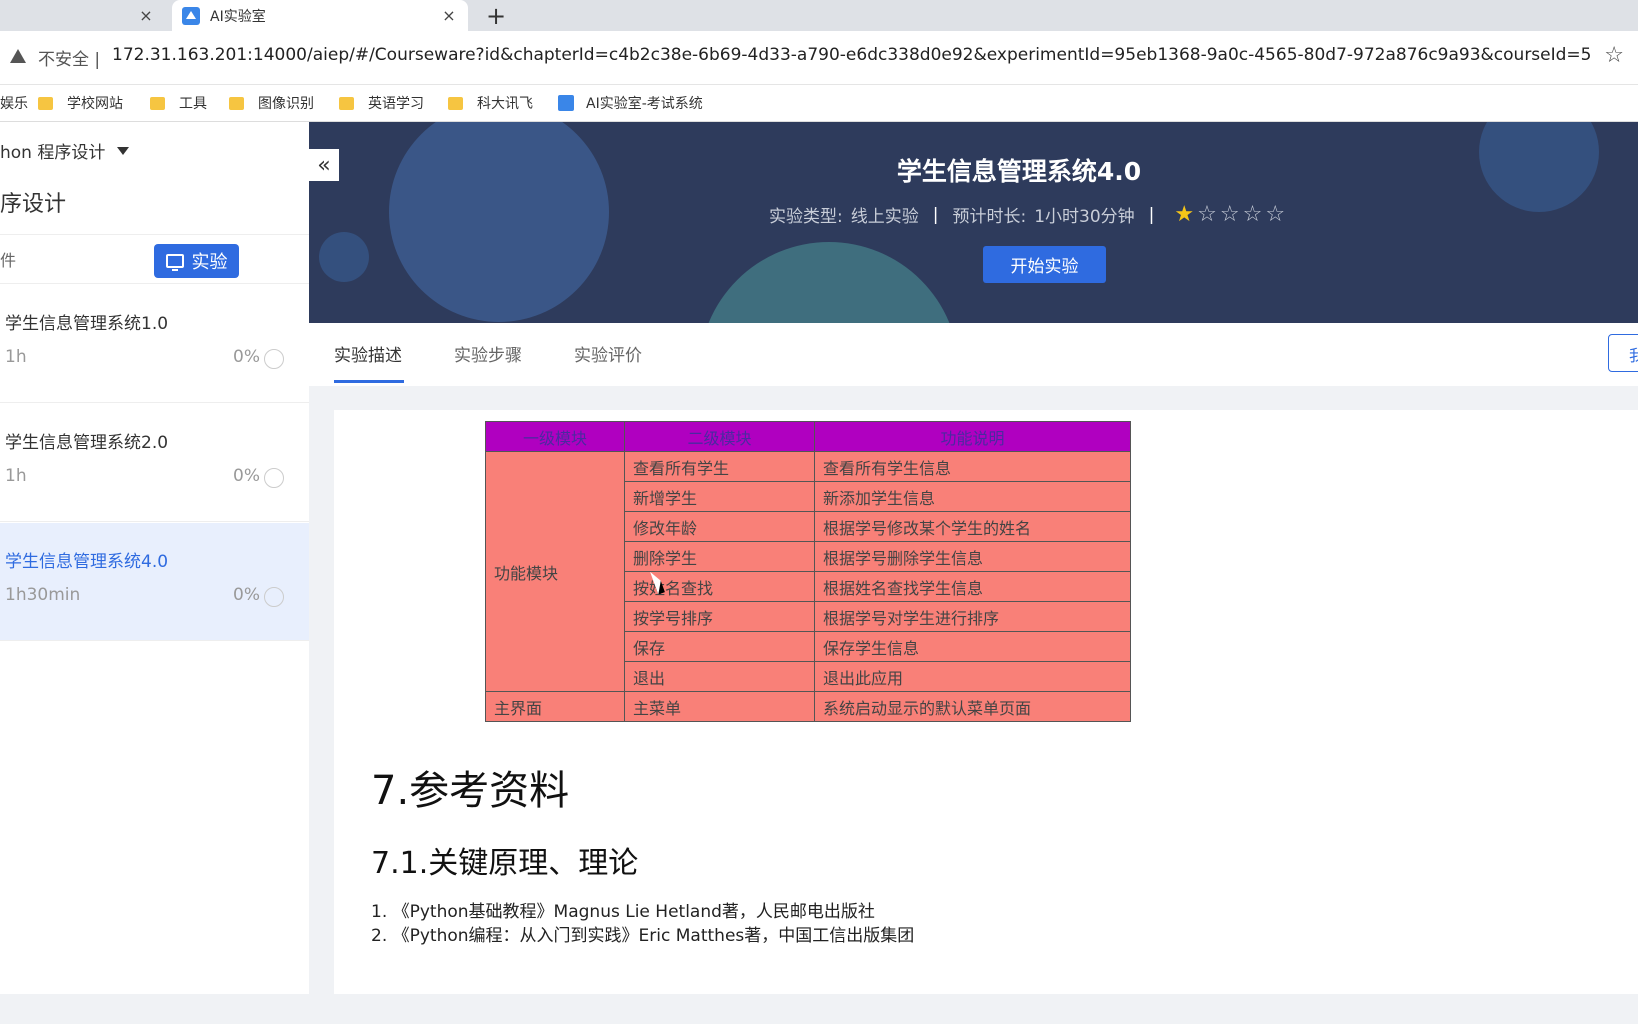 Image resolution: width=1638 pixels, height=1024 pixels. Describe the element at coordinates (1019, 171) in the screenshot. I see `experiment-title: 学生信息管理系统4.0` at that location.